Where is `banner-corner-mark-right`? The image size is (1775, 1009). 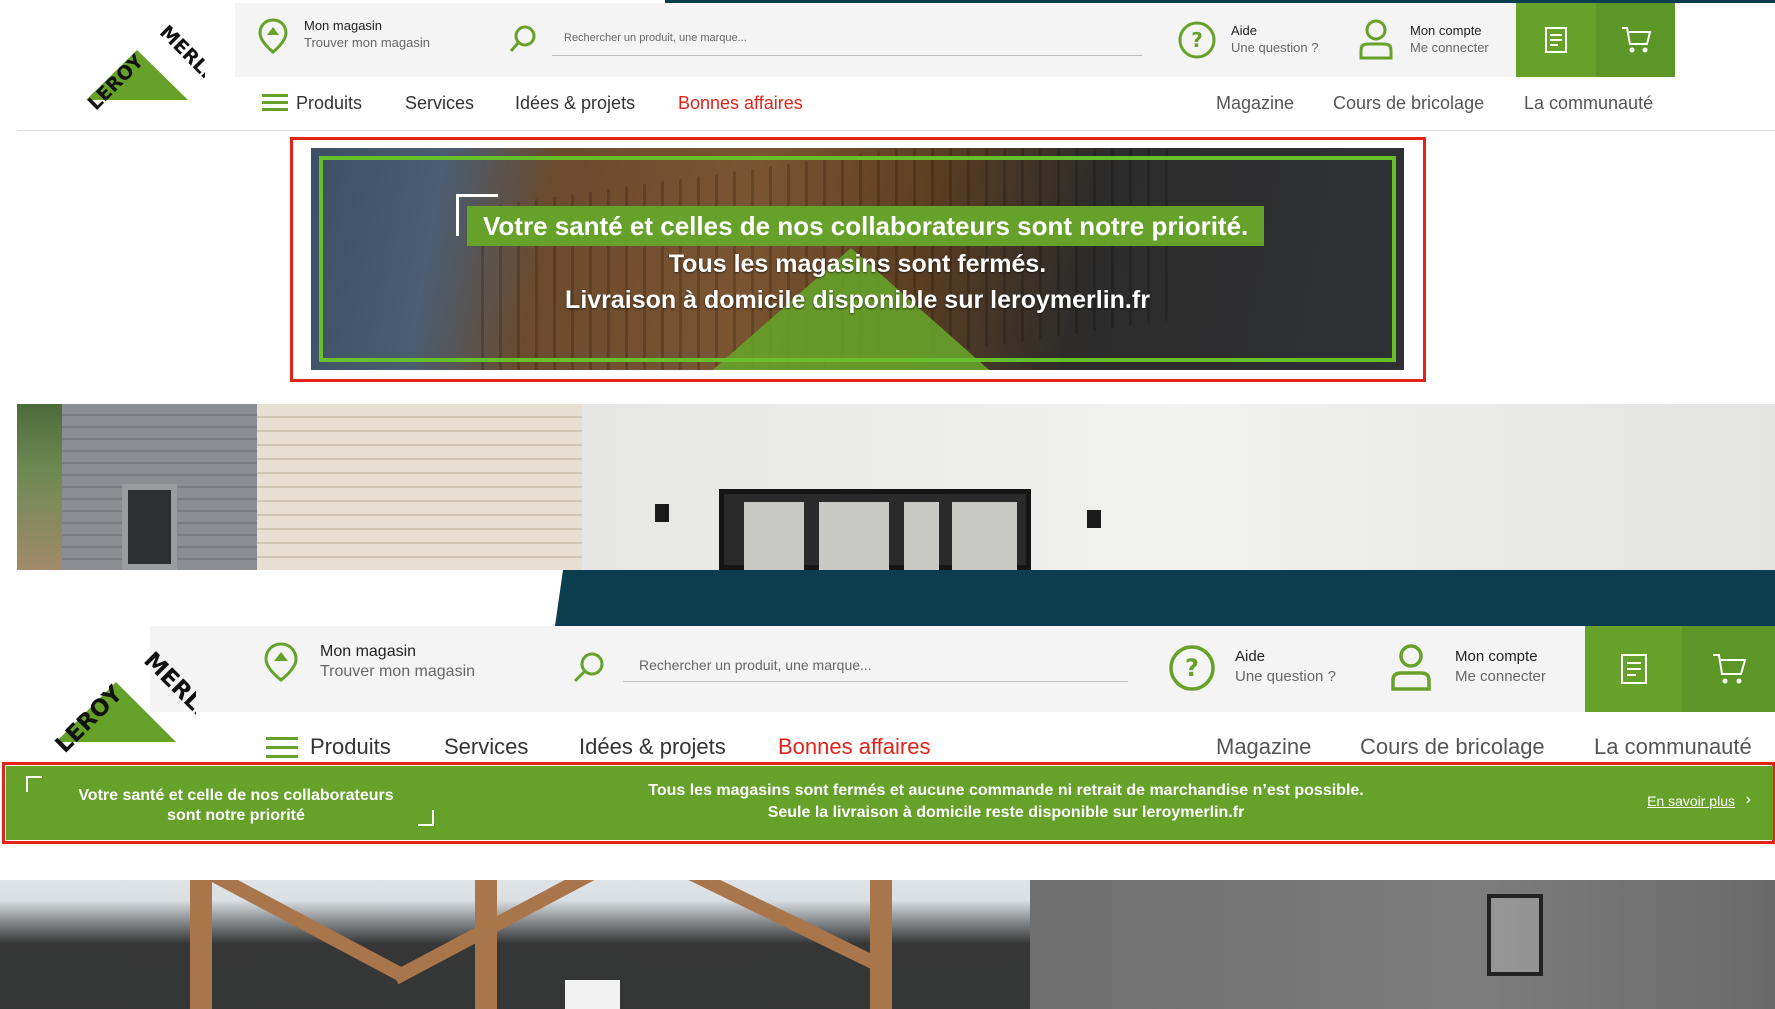 banner-corner-mark-right is located at coordinates (426, 818).